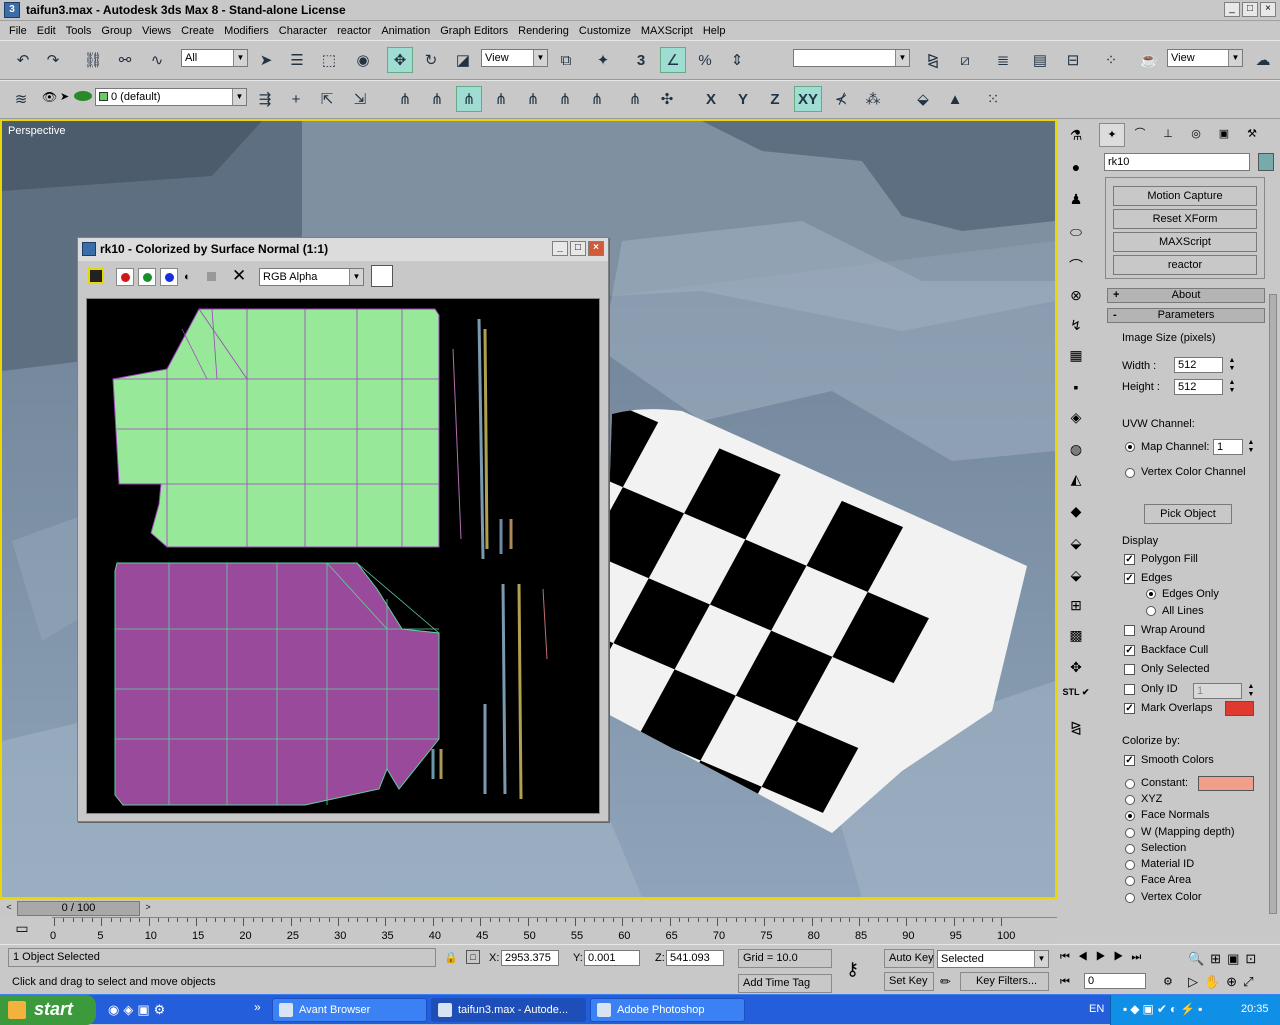  Describe the element at coordinates (1239, 708) in the screenshot. I see `overlap-color-swatch` at that location.